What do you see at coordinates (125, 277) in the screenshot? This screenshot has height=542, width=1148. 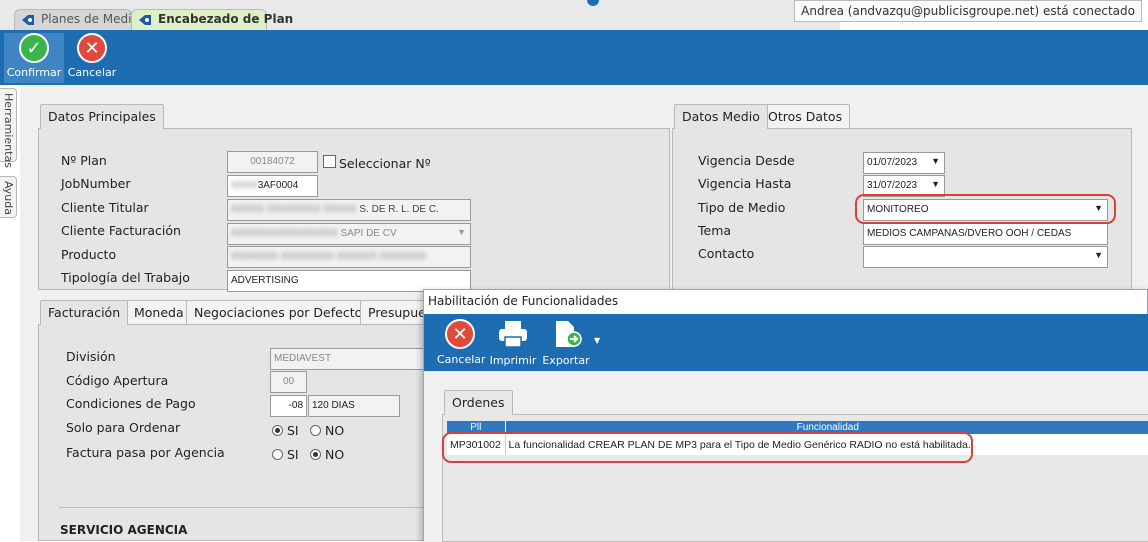 I see `tipologia-label: Tipología del Trabajo` at bounding box center [125, 277].